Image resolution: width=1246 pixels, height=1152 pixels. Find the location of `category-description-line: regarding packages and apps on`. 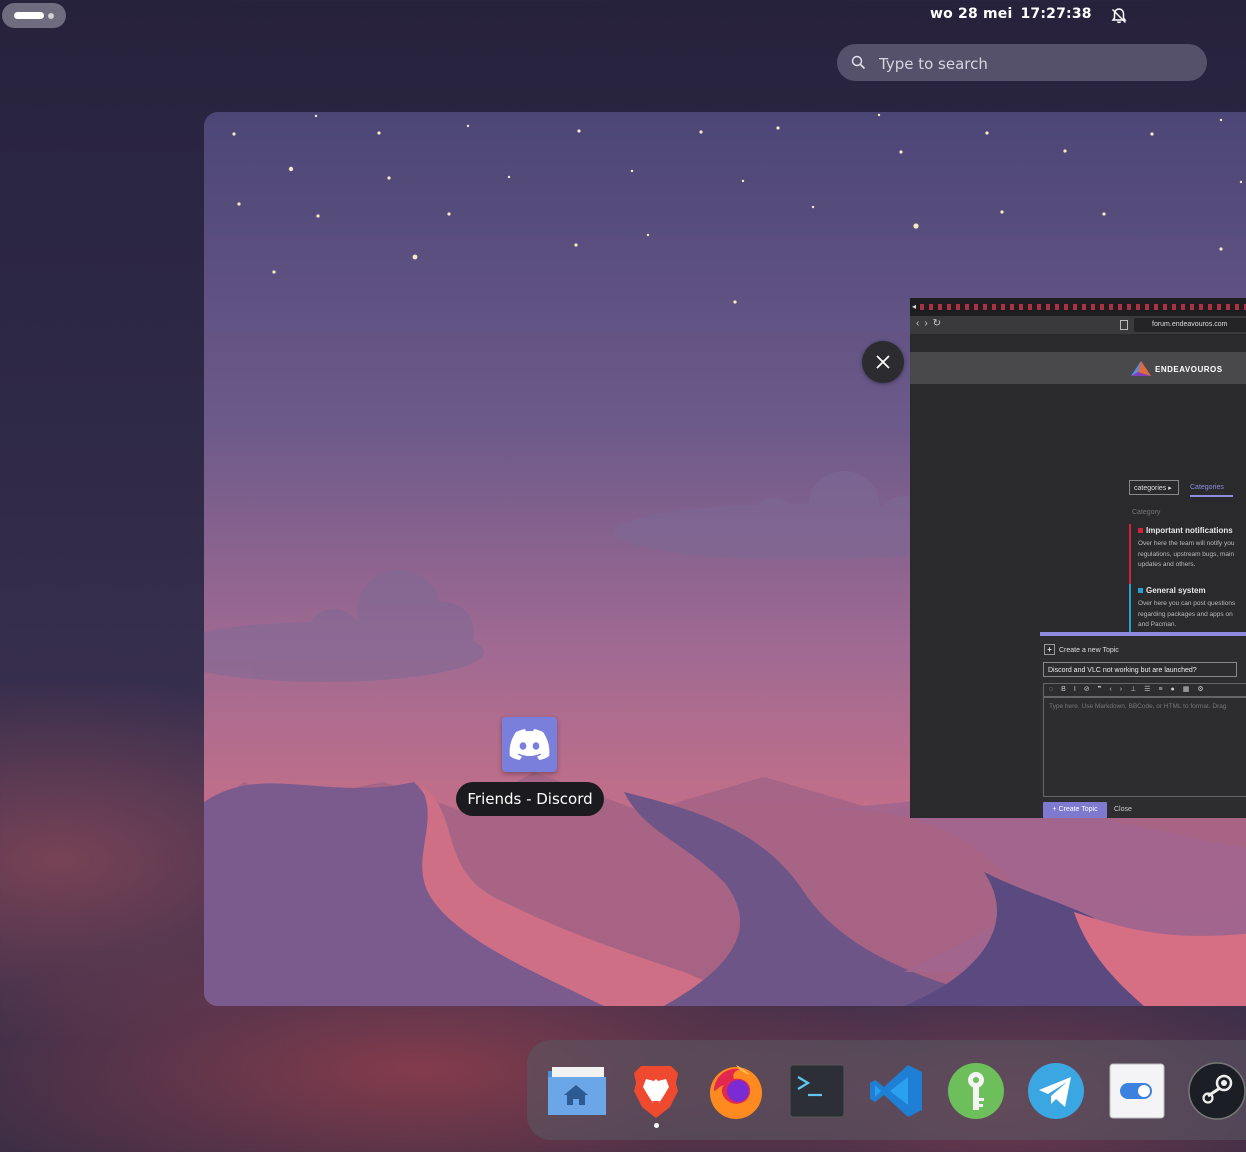

category-description-line: regarding packages and apps on is located at coordinates (1185, 614).